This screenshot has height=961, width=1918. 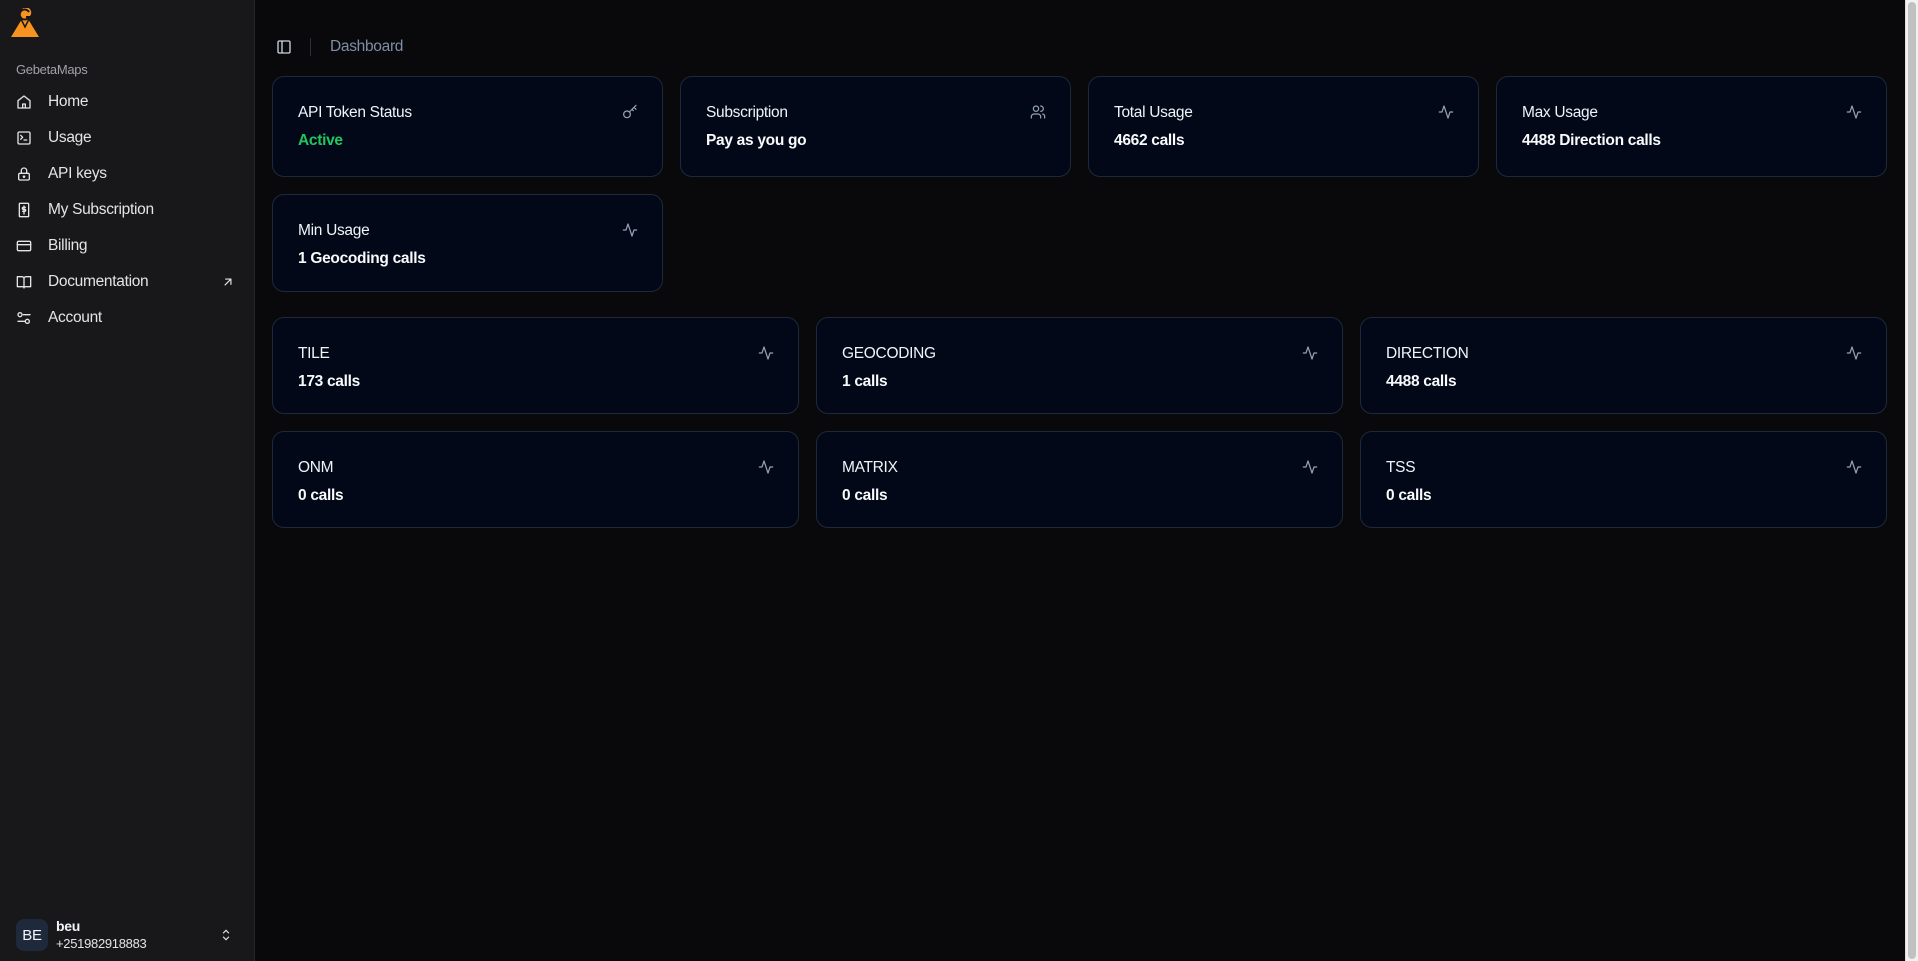 I want to click on lock-icon, so click(x=24, y=174).